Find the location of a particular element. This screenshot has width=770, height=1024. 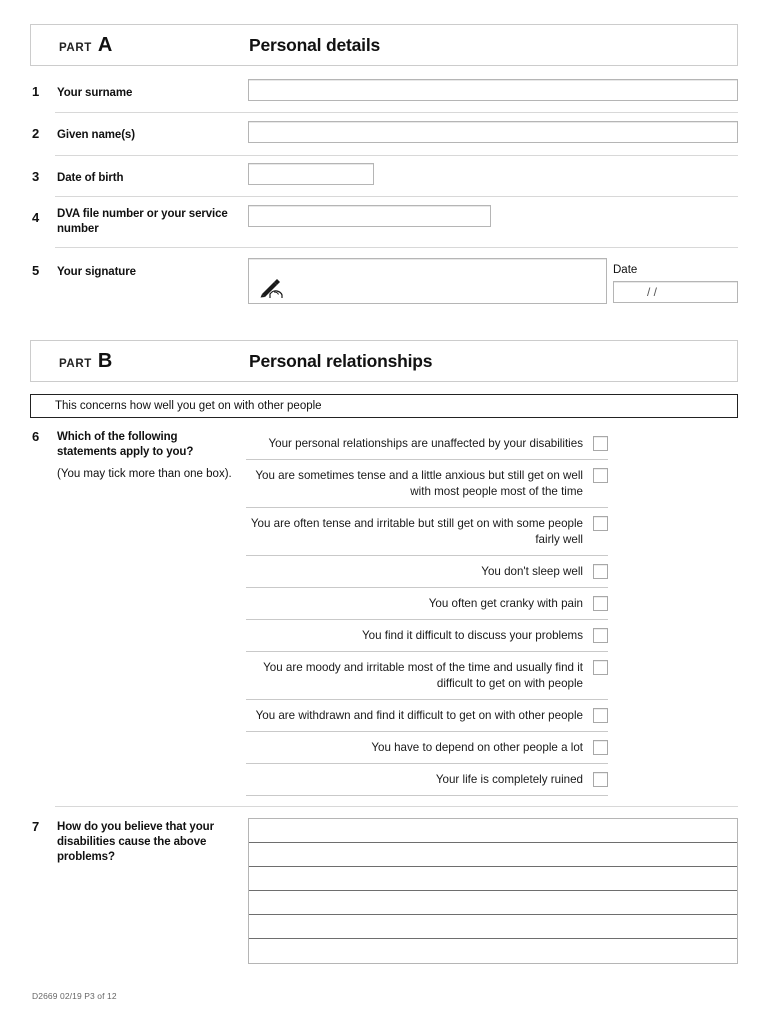

signature-date-value: / / is located at coordinates (652, 292).